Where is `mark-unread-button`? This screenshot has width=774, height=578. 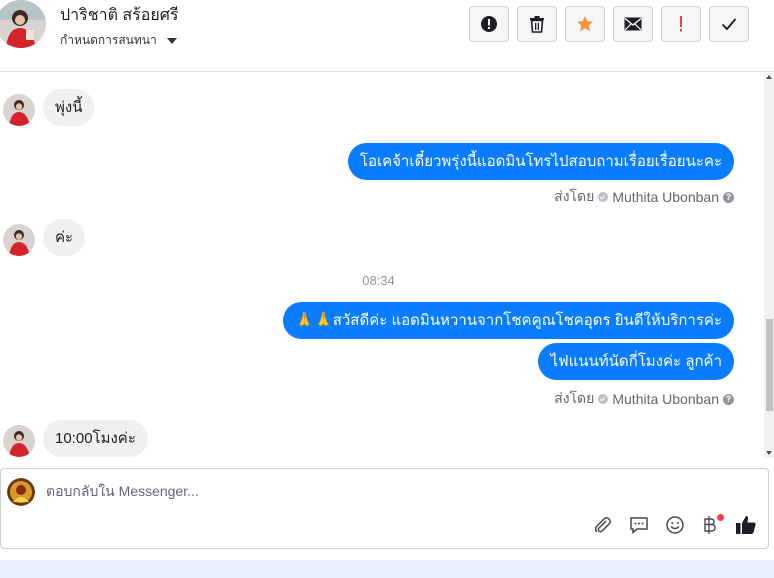
mark-unread-button is located at coordinates (633, 24).